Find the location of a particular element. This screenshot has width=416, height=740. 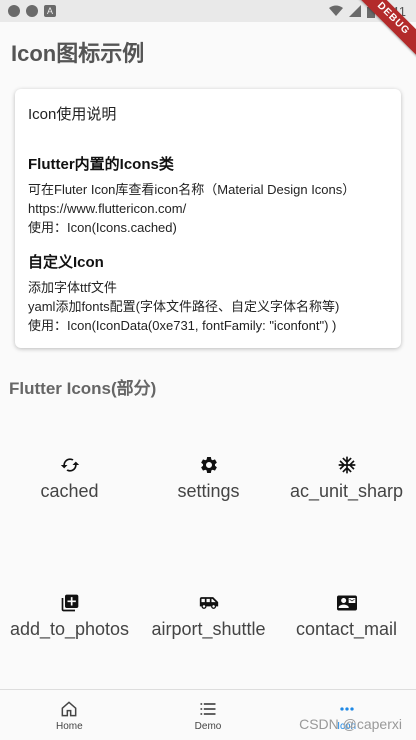

add-to-photos-icon is located at coordinates (69, 603).